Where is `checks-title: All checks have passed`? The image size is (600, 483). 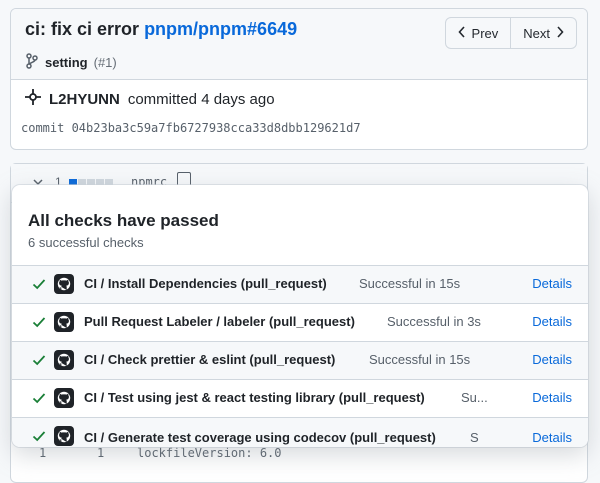
checks-title: All checks have passed is located at coordinates (123, 220).